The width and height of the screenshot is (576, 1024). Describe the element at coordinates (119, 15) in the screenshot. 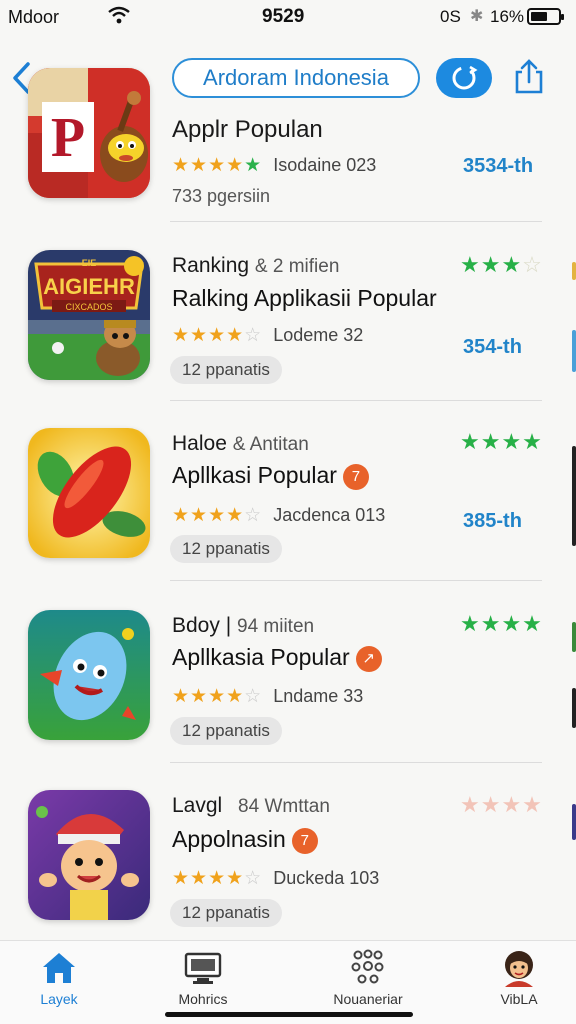

I see `wifi-icon` at that location.